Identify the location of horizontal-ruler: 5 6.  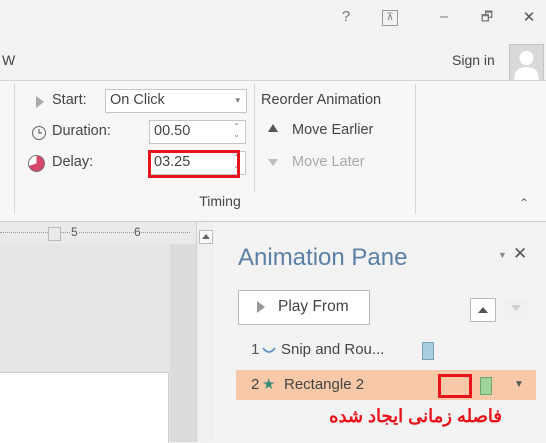
(98, 233).